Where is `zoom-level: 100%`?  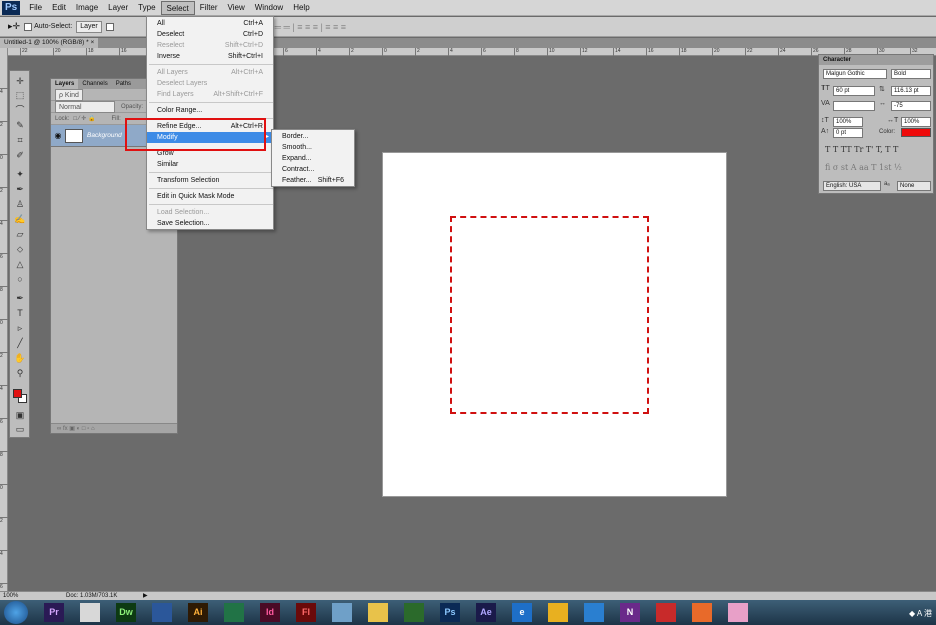
zoom-level: 100% is located at coordinates (10, 596).